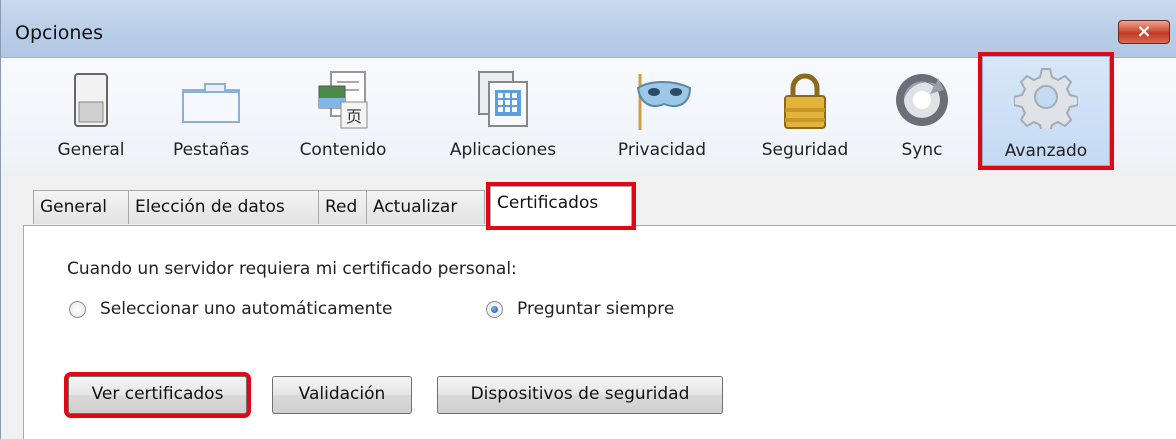 This screenshot has width=1176, height=439. What do you see at coordinates (91, 100) in the screenshot?
I see `switch-icon` at bounding box center [91, 100].